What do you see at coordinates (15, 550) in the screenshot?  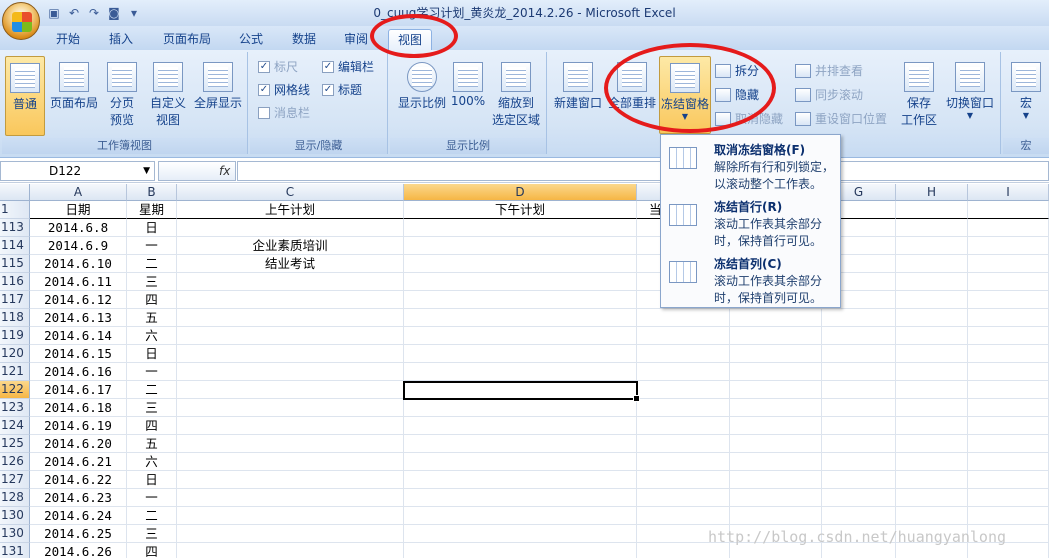 I see `row-header: 131` at bounding box center [15, 550].